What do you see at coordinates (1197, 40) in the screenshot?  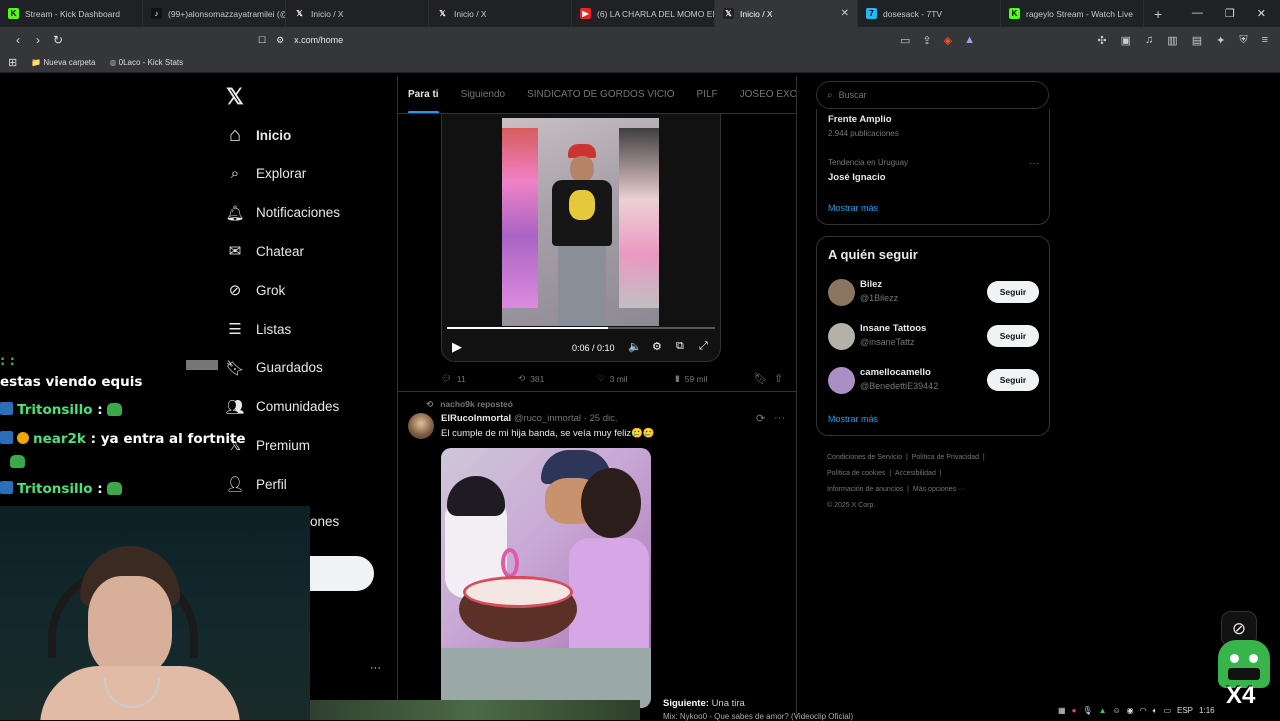 I see `wallet-icon: ▤` at bounding box center [1197, 40].